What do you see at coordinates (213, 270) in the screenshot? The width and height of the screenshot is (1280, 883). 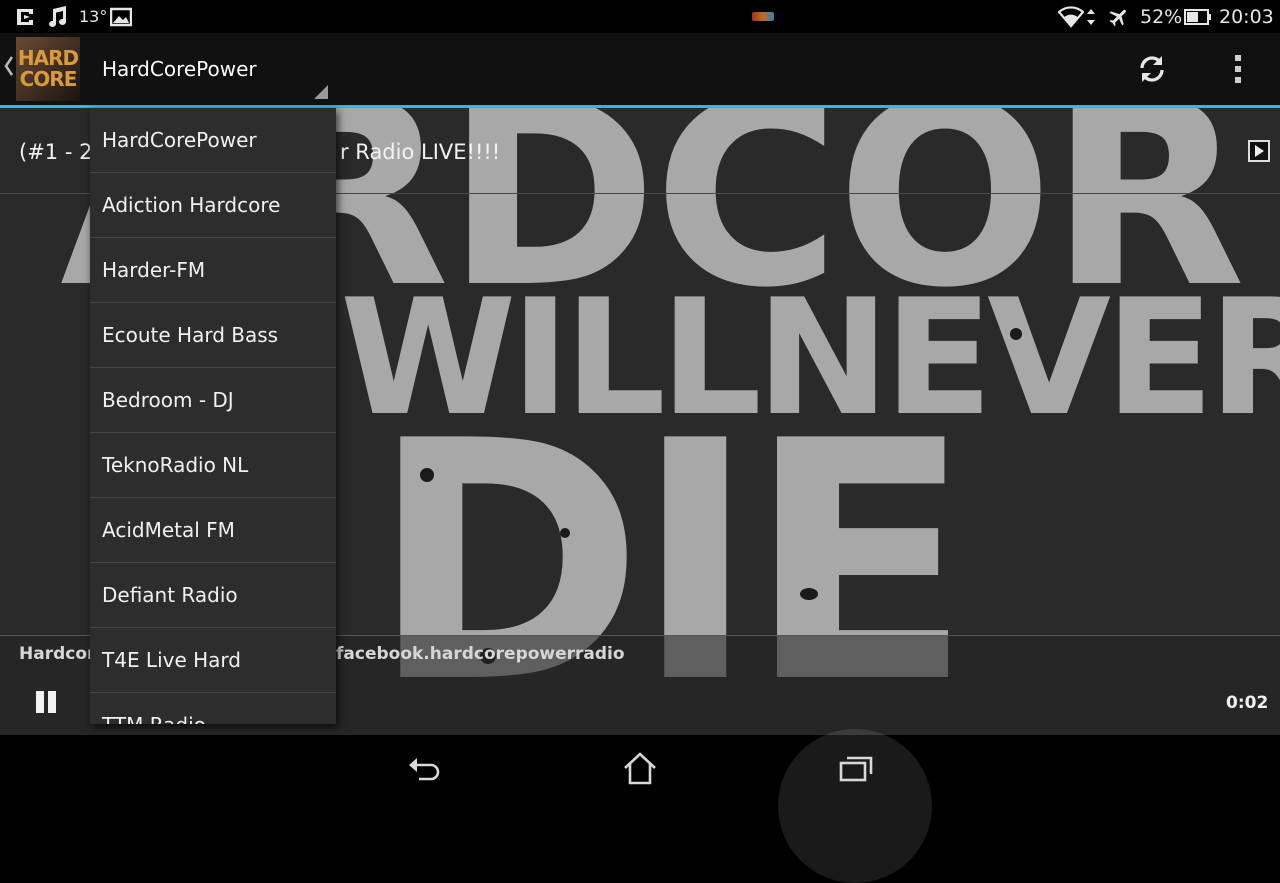 I see `dropdown-item-harder-fm: Harder-FM` at bounding box center [213, 270].